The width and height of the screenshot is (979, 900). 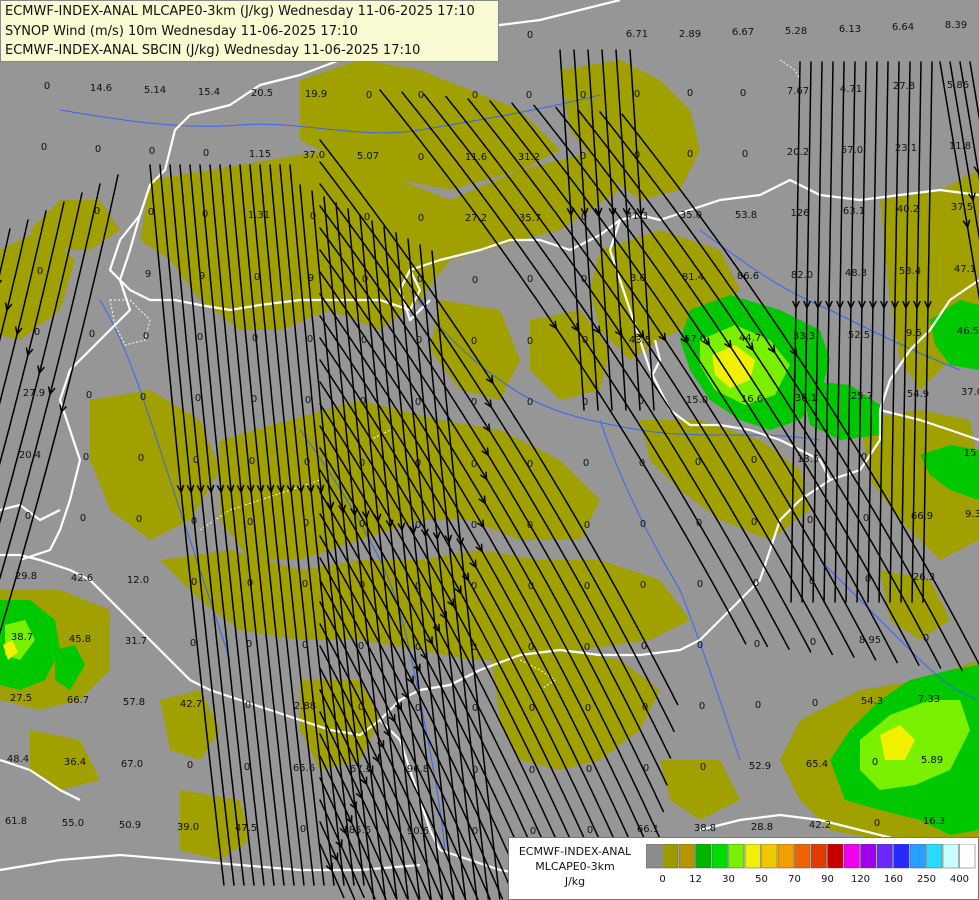 I want to click on station-value: 29.8, so click(x=26, y=576).